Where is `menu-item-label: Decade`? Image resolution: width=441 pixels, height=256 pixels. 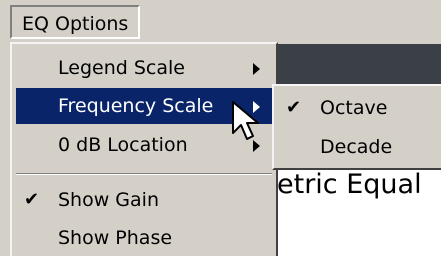
menu-item-label: Decade is located at coordinates (356, 147).